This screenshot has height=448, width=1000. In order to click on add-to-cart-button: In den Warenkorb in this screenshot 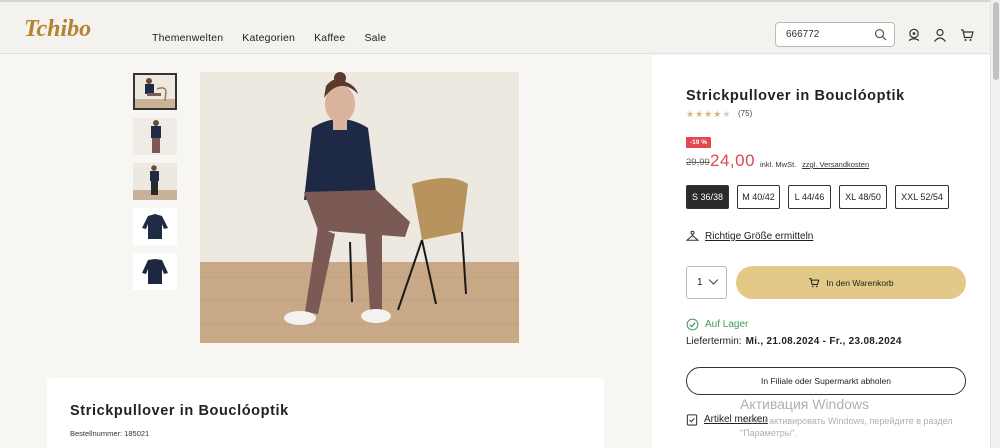, I will do `click(851, 282)`.